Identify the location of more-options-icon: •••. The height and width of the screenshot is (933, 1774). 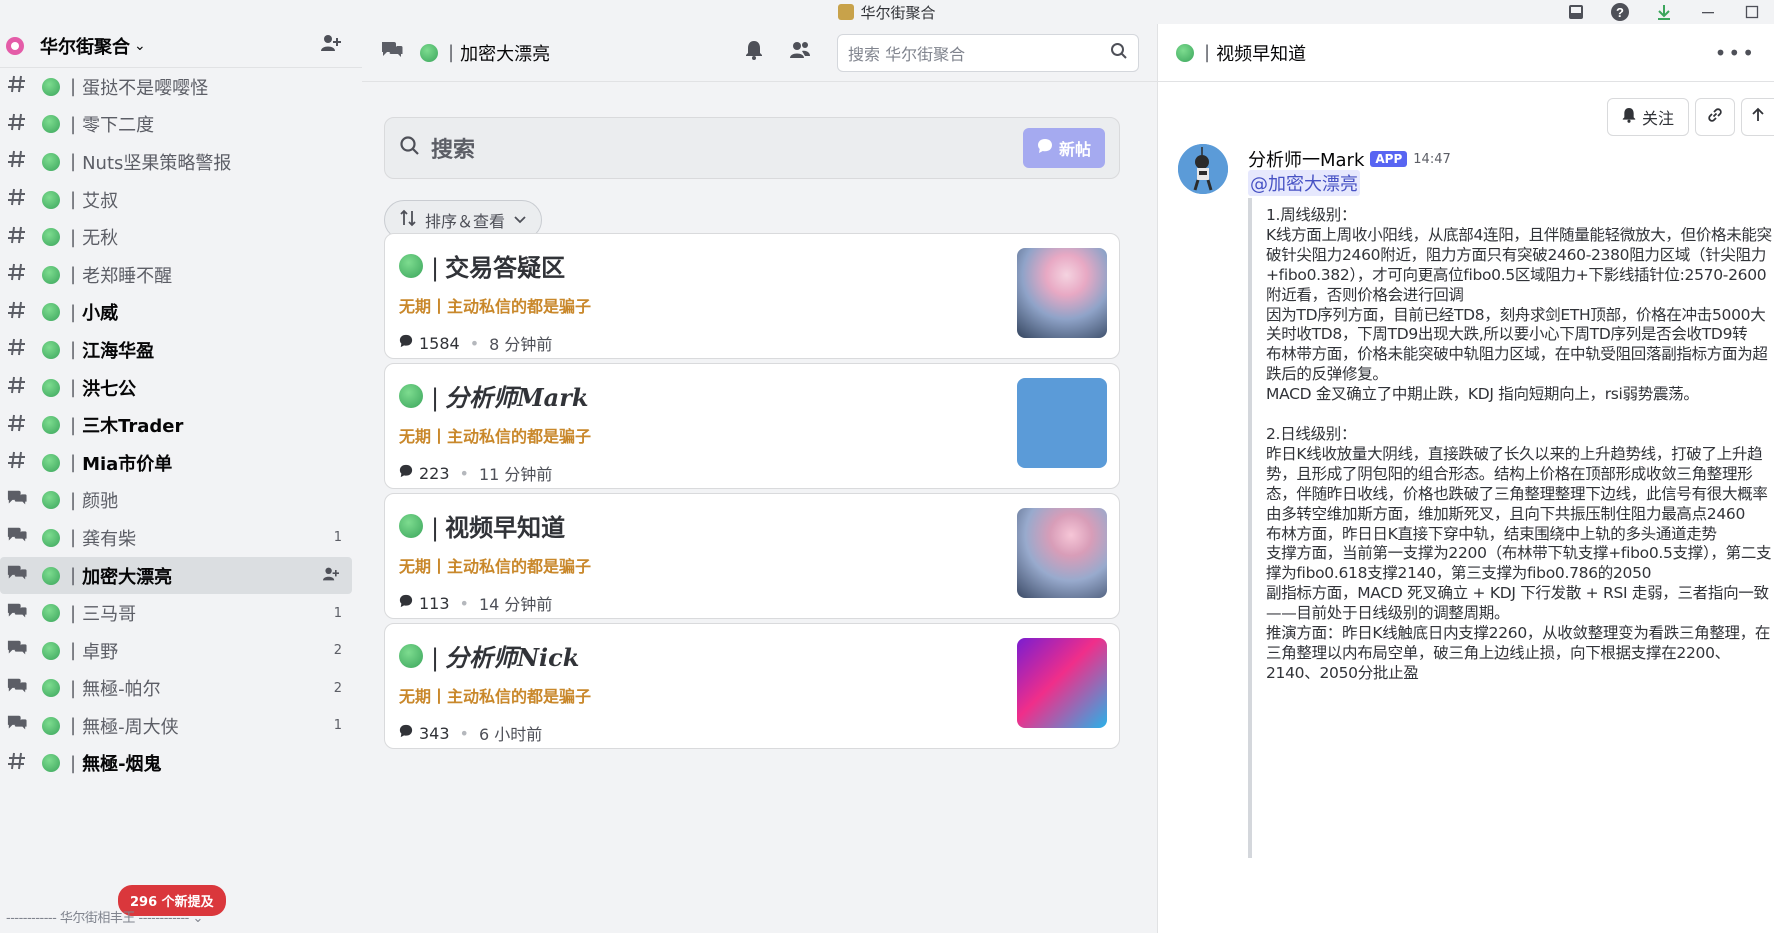
(1735, 53).